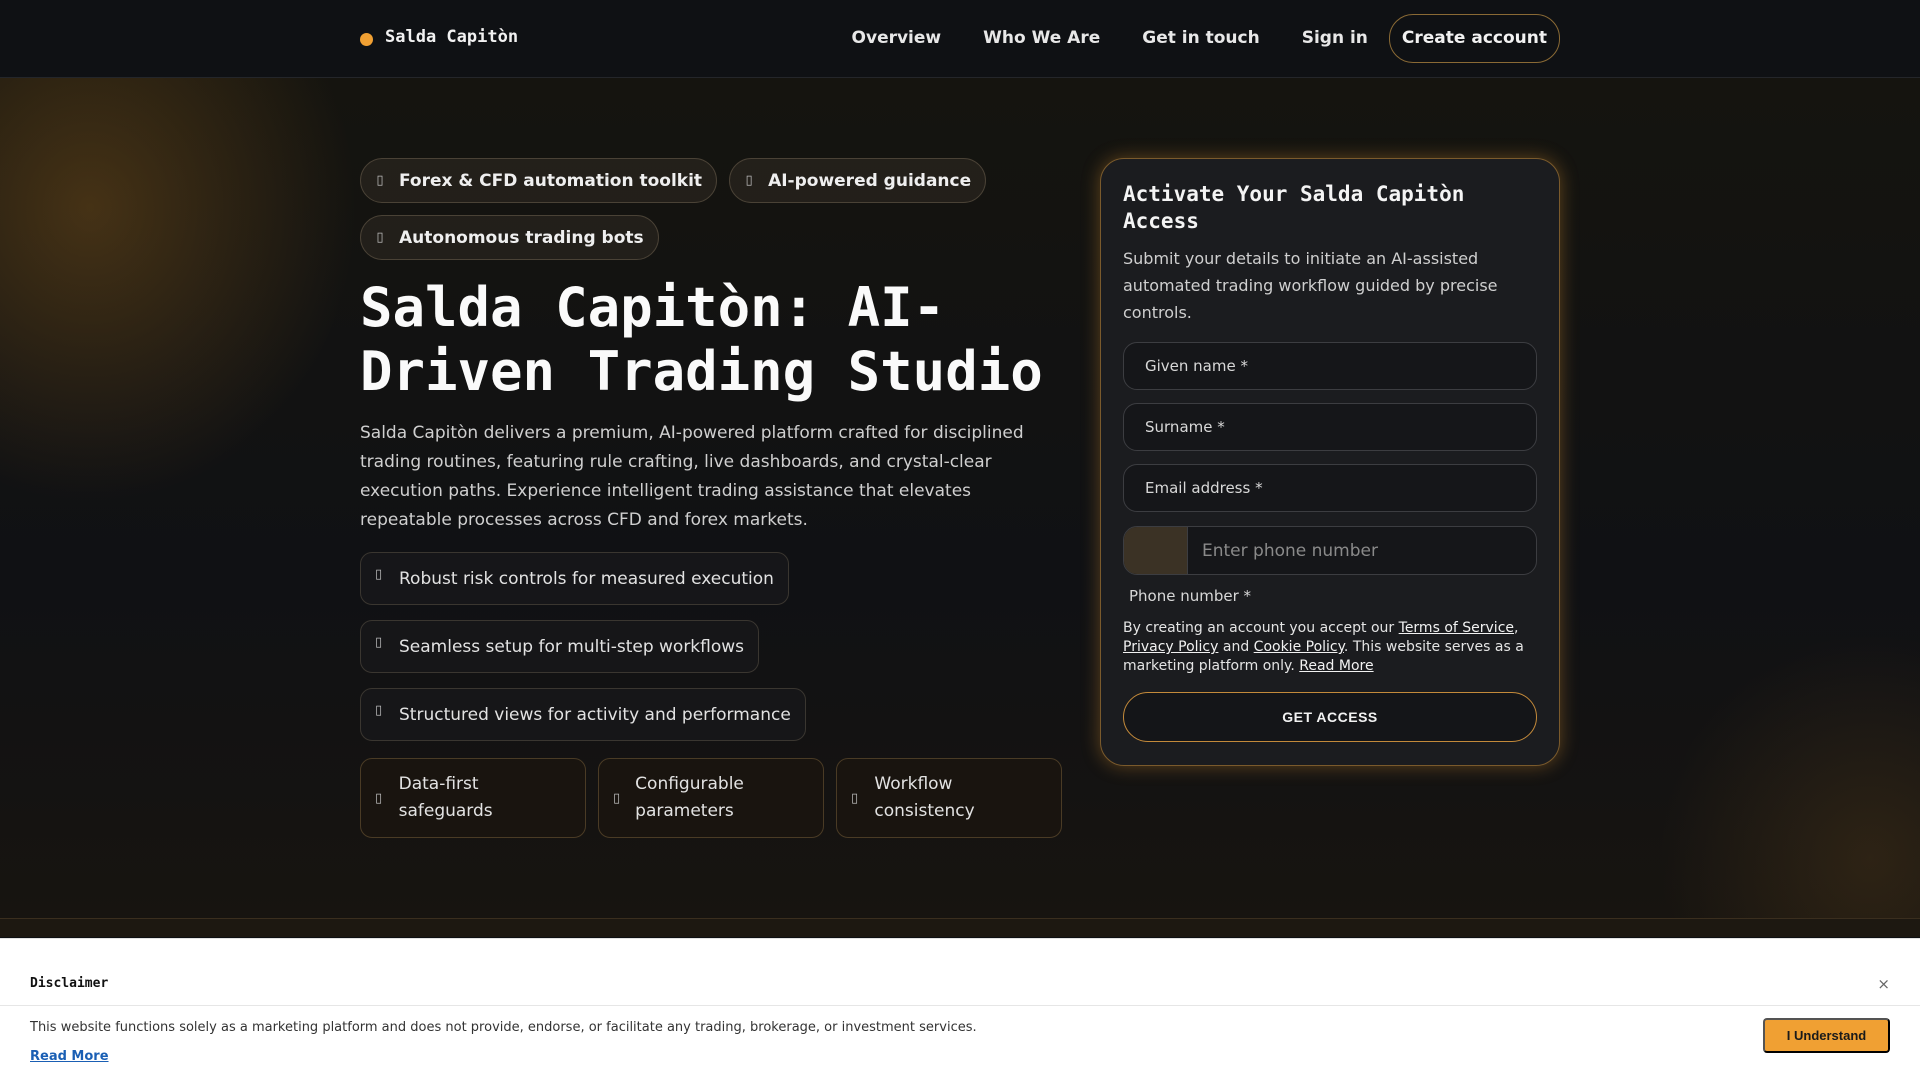 This screenshot has width=1920, height=1080. What do you see at coordinates (379, 798) in the screenshot?
I see `lock-icon: ▯` at bounding box center [379, 798].